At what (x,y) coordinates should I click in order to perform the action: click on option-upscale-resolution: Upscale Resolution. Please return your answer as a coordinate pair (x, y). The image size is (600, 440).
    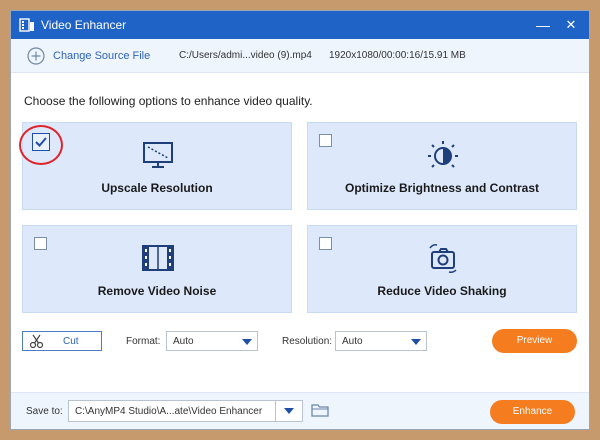
    Looking at the image, I should click on (157, 166).